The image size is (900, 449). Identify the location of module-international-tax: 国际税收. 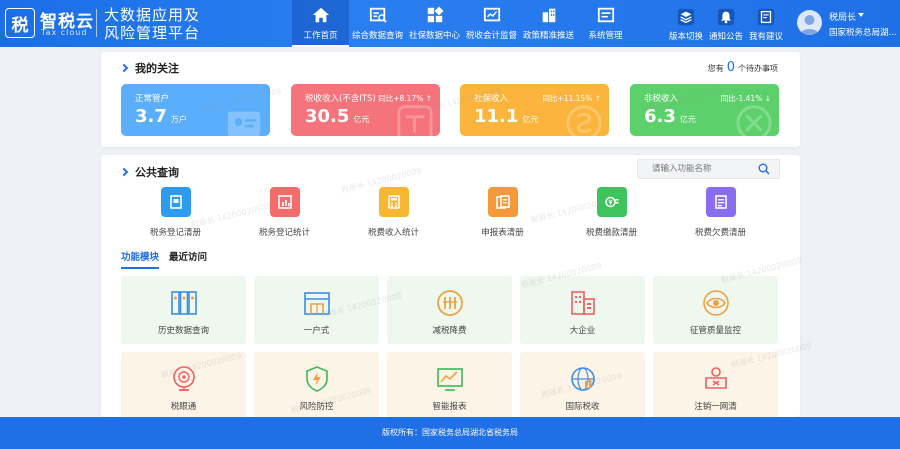
(582, 386).